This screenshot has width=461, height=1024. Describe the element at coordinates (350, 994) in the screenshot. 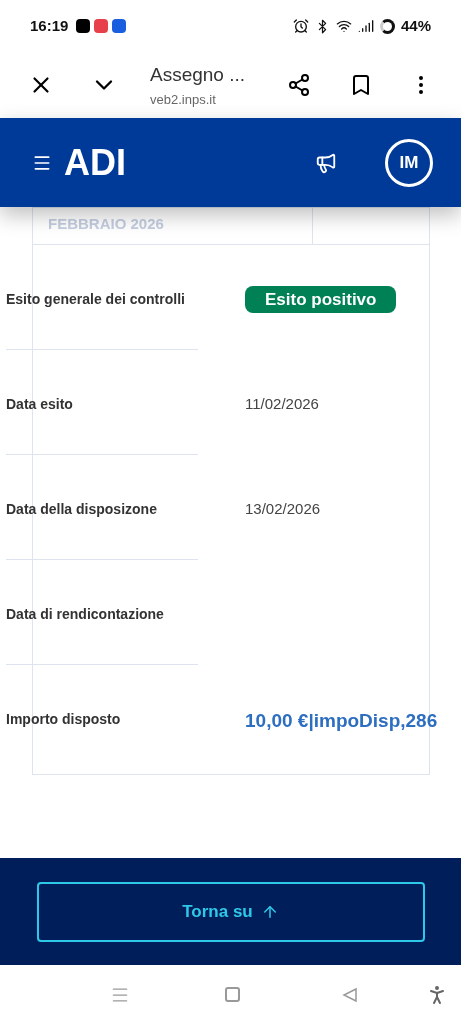

I see `back-icon` at that location.